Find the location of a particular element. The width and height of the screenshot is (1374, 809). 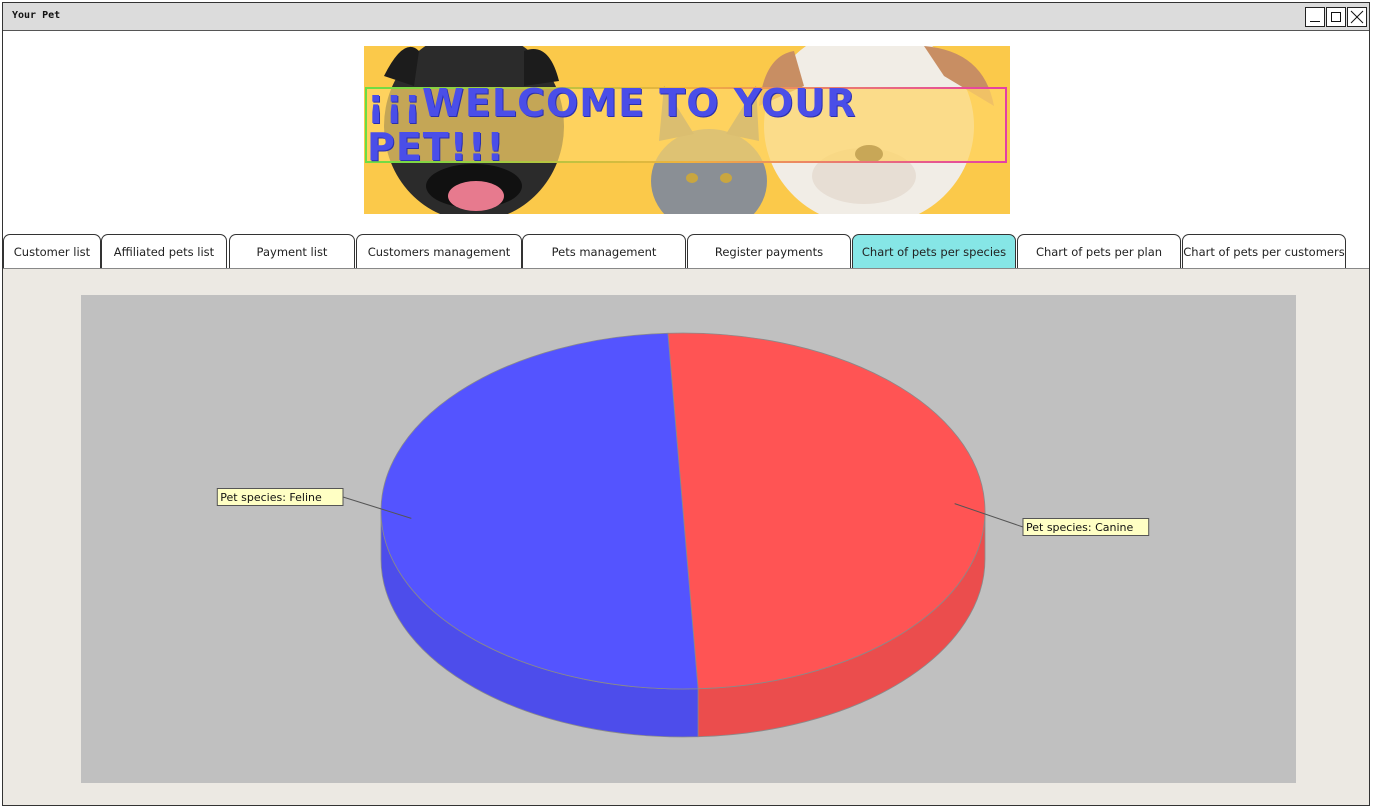

minimize-button is located at coordinates (1315, 17).